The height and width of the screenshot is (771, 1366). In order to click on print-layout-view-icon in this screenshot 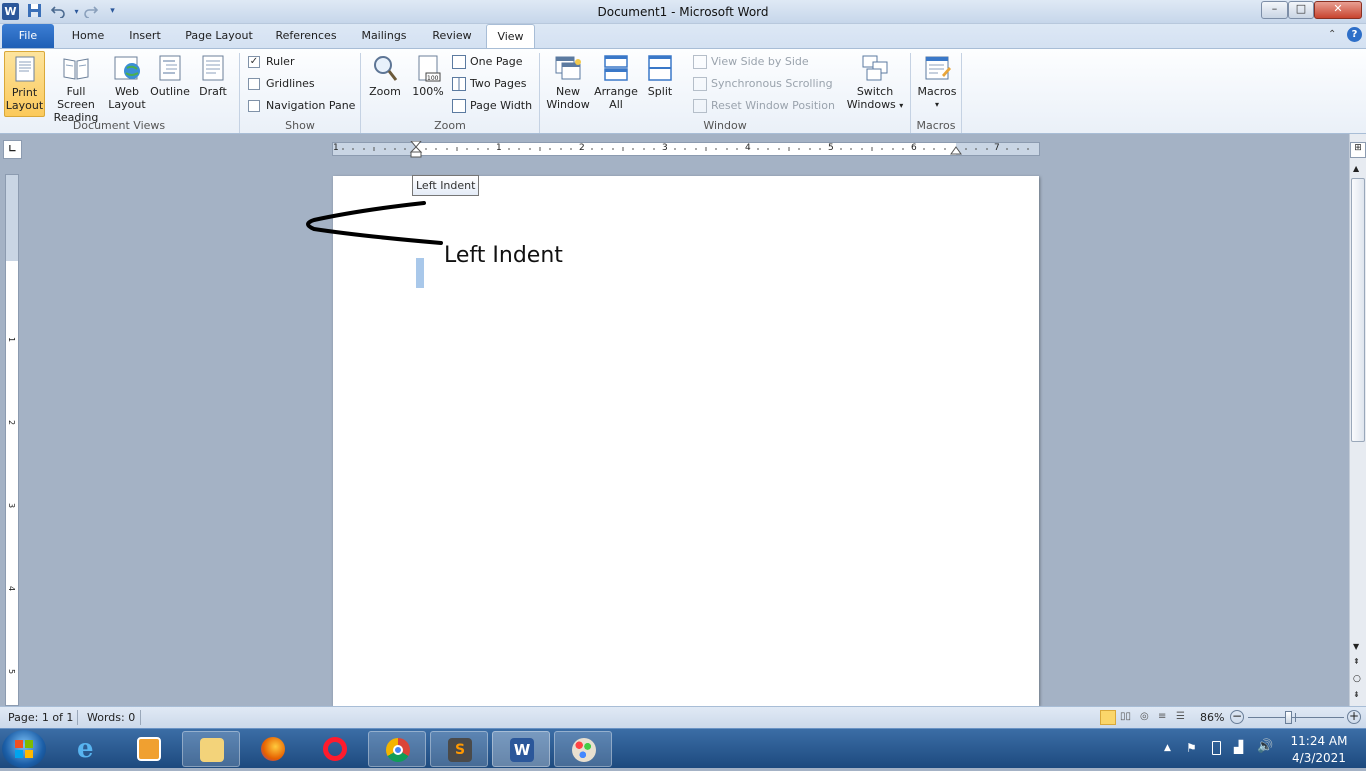, I will do `click(1108, 717)`.